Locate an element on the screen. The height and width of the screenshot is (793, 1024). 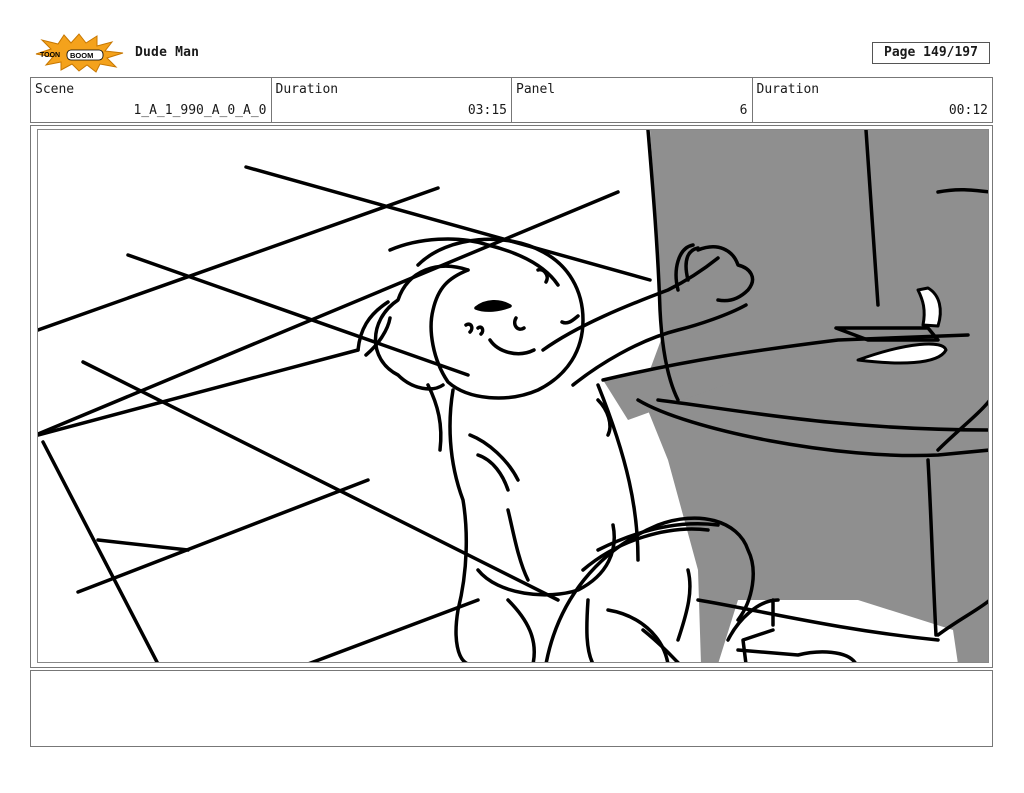
panel-duration-cell: Duration 00:12 is located at coordinates (873, 100).